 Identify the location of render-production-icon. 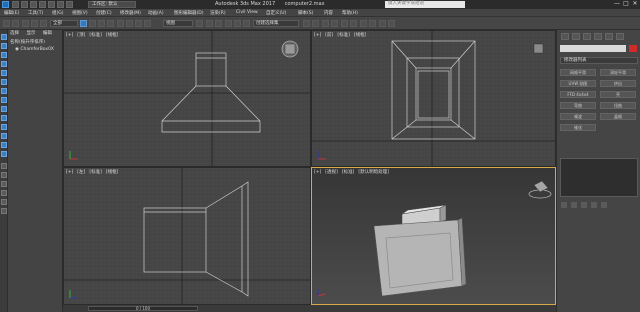
(391, 23).